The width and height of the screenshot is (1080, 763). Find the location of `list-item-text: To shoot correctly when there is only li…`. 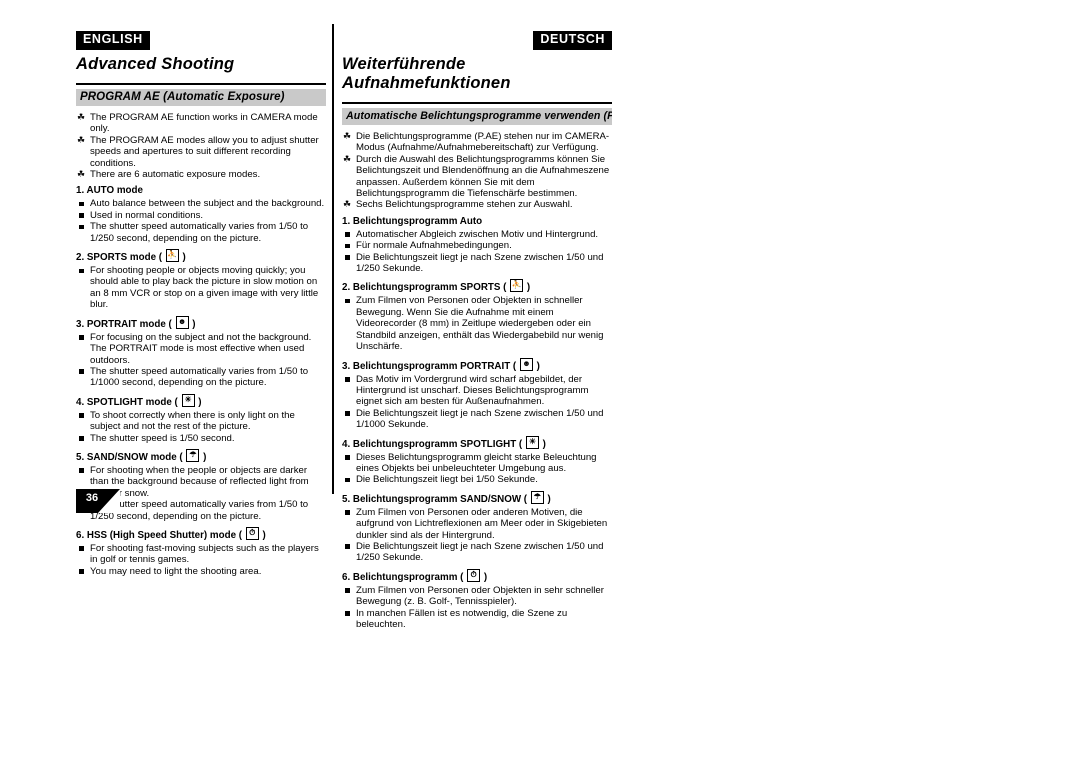

list-item-text: To shoot correctly when there is only li… is located at coordinates (192, 421).